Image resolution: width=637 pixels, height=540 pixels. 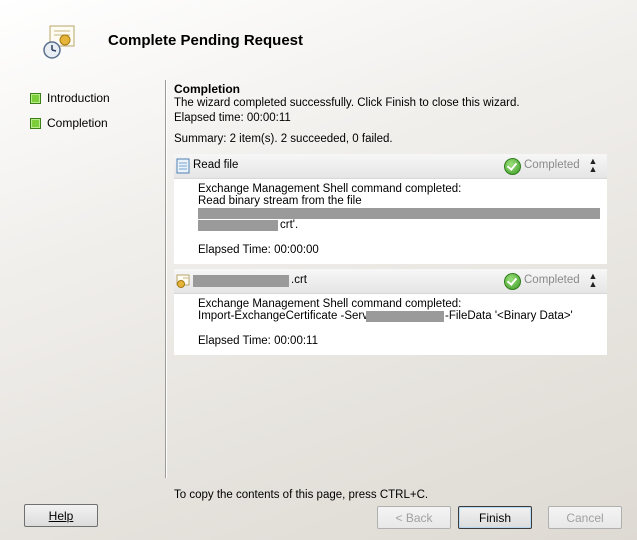 I want to click on page-title: Complete Pending Request, so click(x=206, y=40).